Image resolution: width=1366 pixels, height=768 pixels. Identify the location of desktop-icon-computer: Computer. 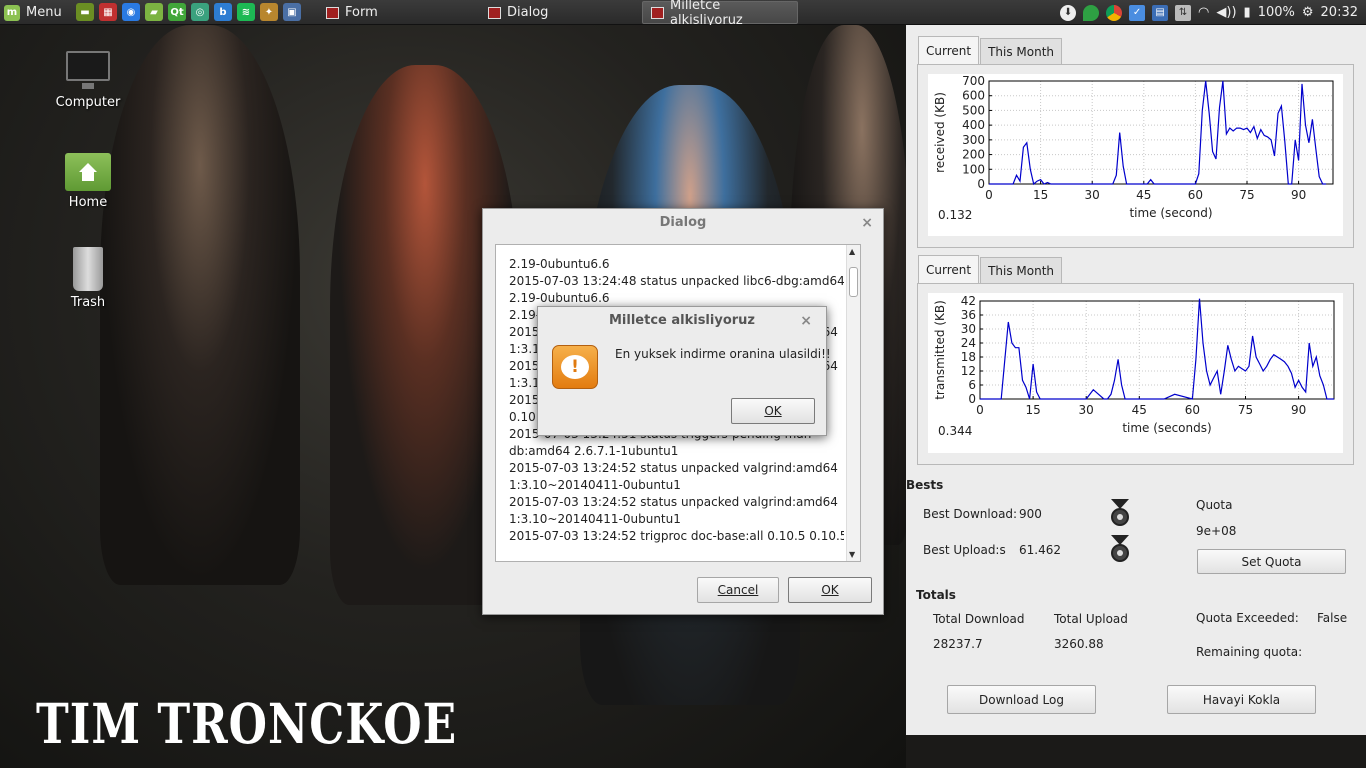
(88, 79).